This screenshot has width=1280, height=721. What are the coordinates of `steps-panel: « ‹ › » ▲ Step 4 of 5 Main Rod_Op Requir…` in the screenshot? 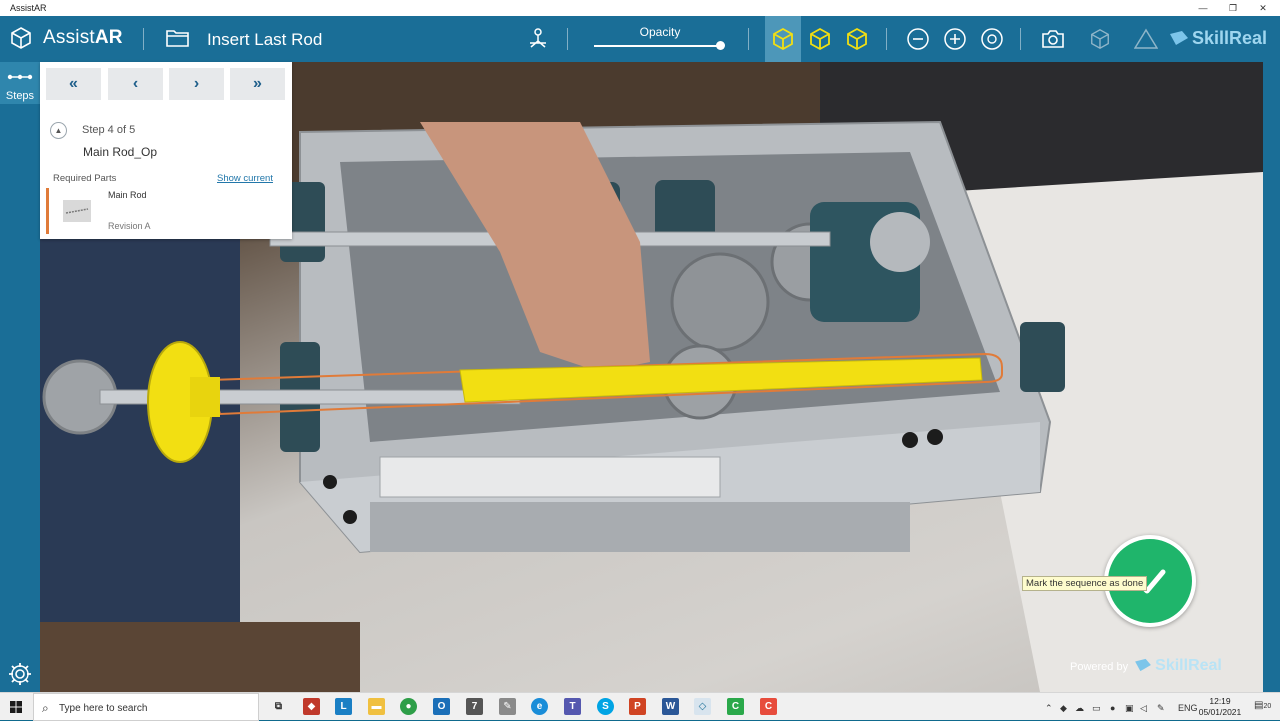 It's located at (166, 150).